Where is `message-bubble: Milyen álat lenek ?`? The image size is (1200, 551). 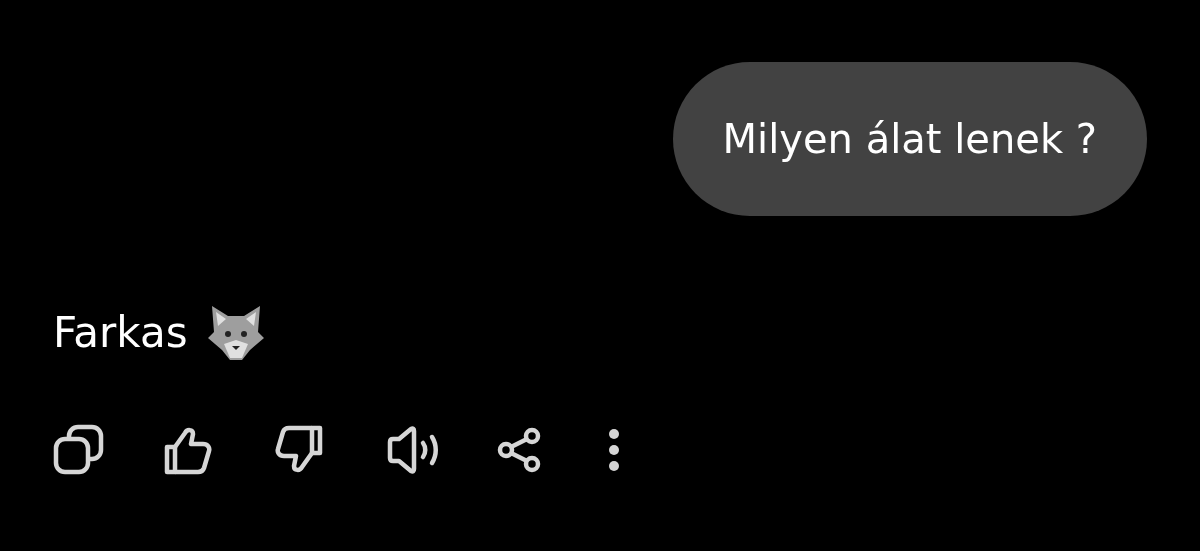 message-bubble: Milyen álat lenek ? is located at coordinates (909, 139).